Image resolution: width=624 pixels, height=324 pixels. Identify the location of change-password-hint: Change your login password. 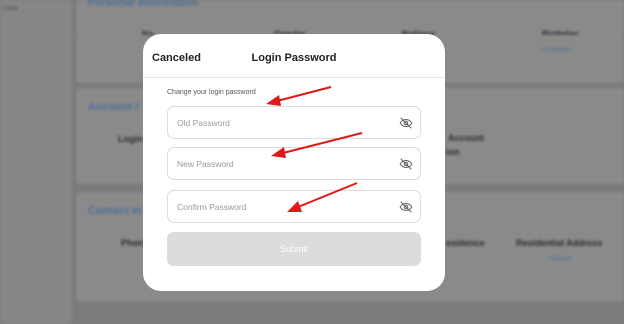
(211, 92).